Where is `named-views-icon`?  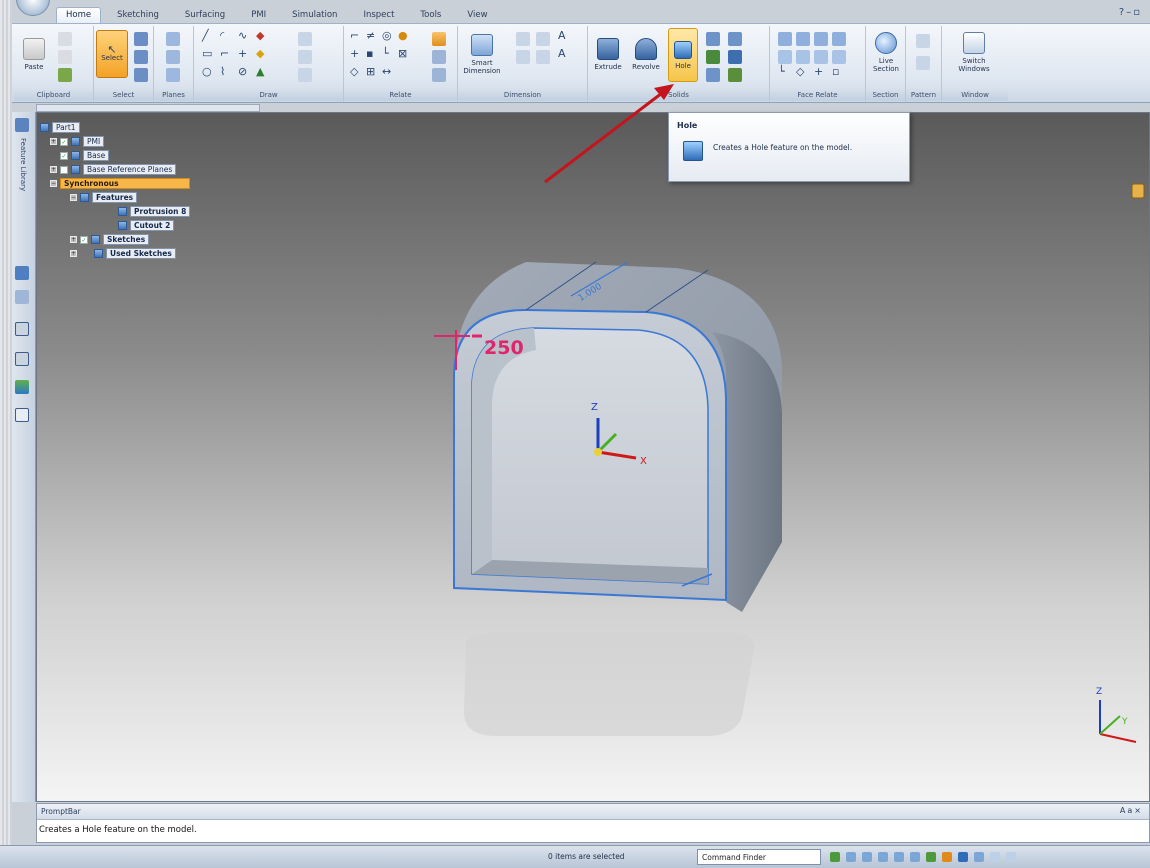 named-views-icon is located at coordinates (1011, 857).